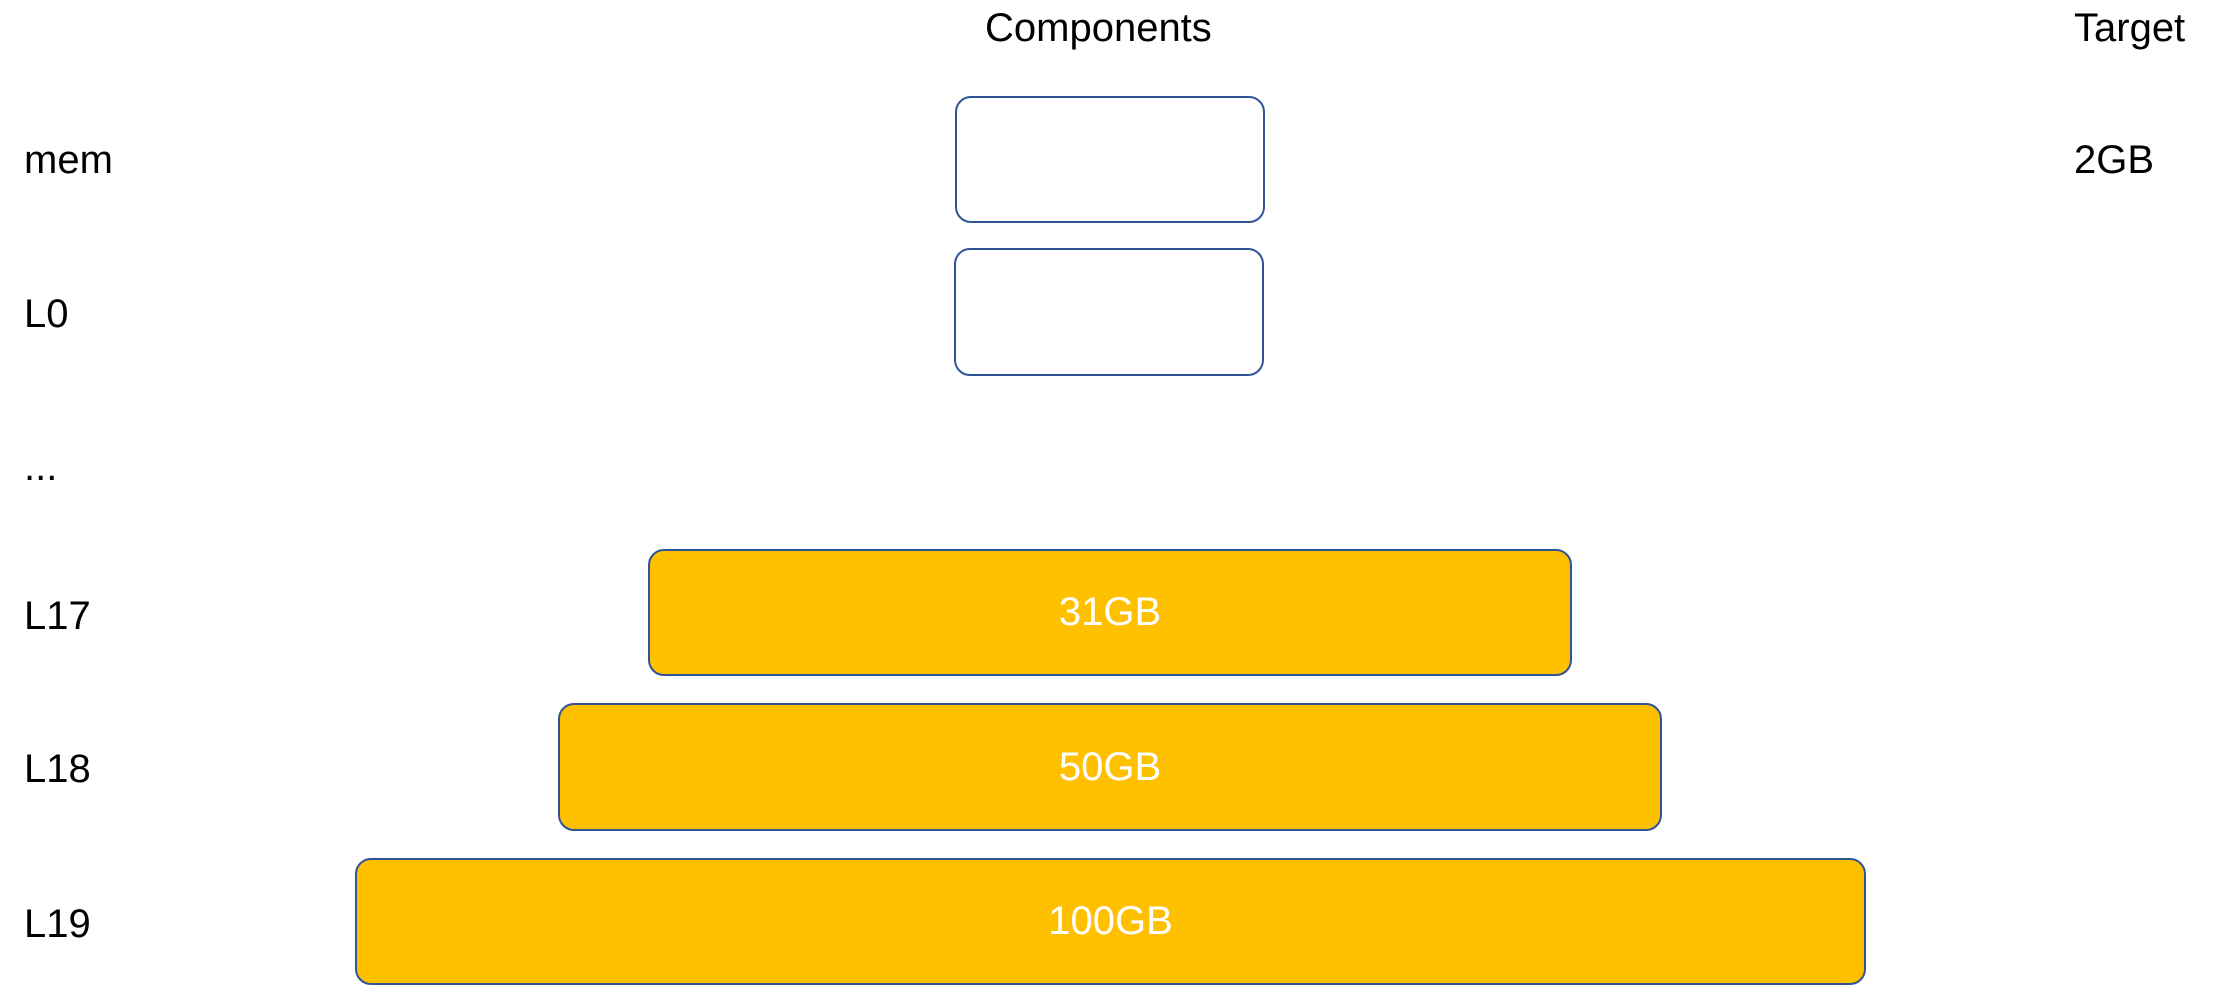 This screenshot has height=985, width=2227. I want to click on component-box-l0, so click(1109, 312).